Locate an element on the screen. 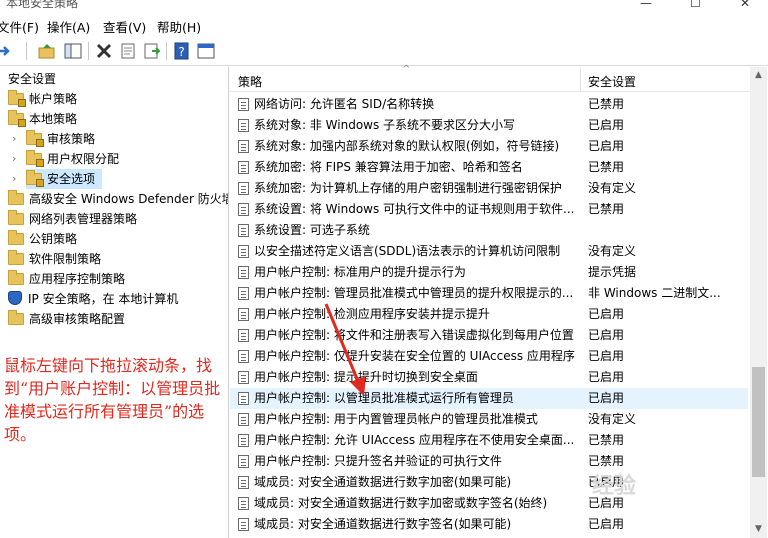 The width and height of the screenshot is (768, 538). table-row: 用户帐户控制: 以管理员批准模式运行所有管理员 已启用 is located at coordinates (489, 398).